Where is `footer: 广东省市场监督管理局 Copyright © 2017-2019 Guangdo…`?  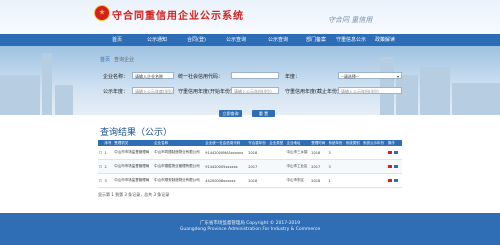 footer: 广东省市场监督管理局 Copyright © 2017-2019 Guangdo… is located at coordinates (250, 229).